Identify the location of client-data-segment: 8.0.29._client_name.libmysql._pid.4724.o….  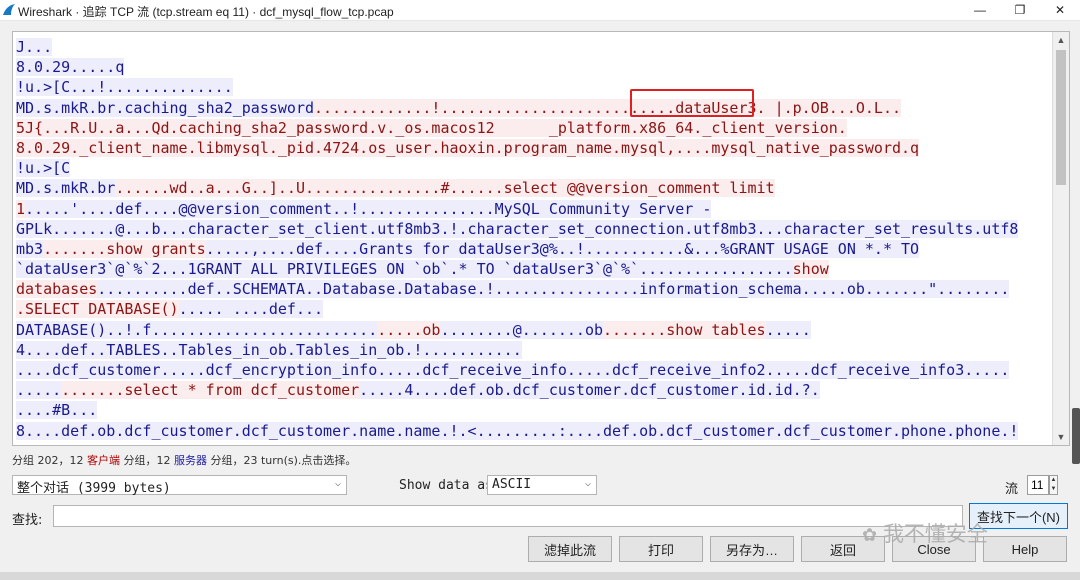
(468, 147).